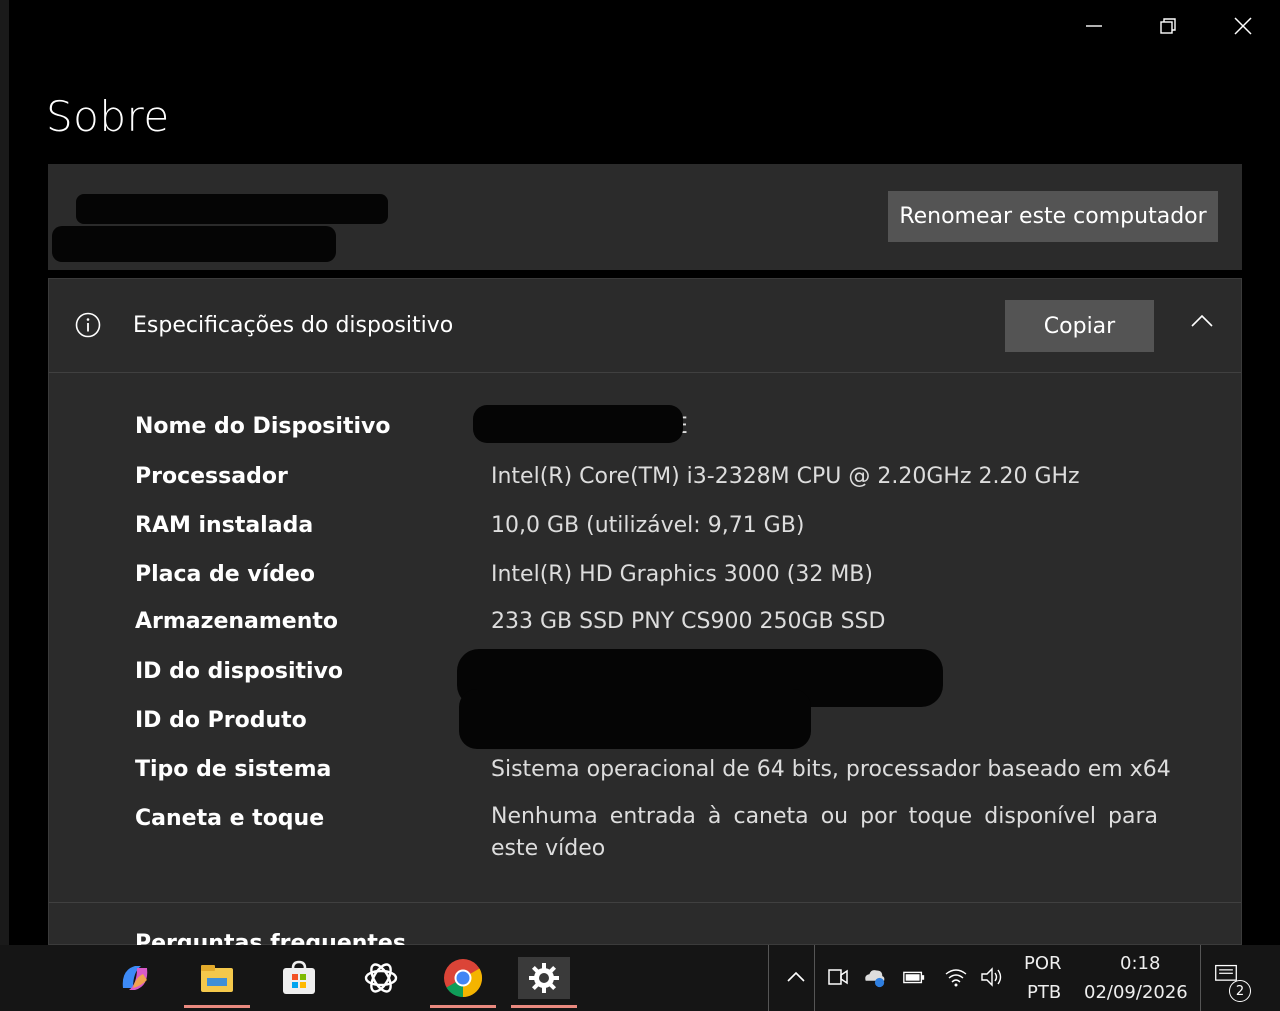 This screenshot has height=1011, width=1280. Describe the element at coordinates (4, 472) in the screenshot. I see `window-left-edge` at that location.